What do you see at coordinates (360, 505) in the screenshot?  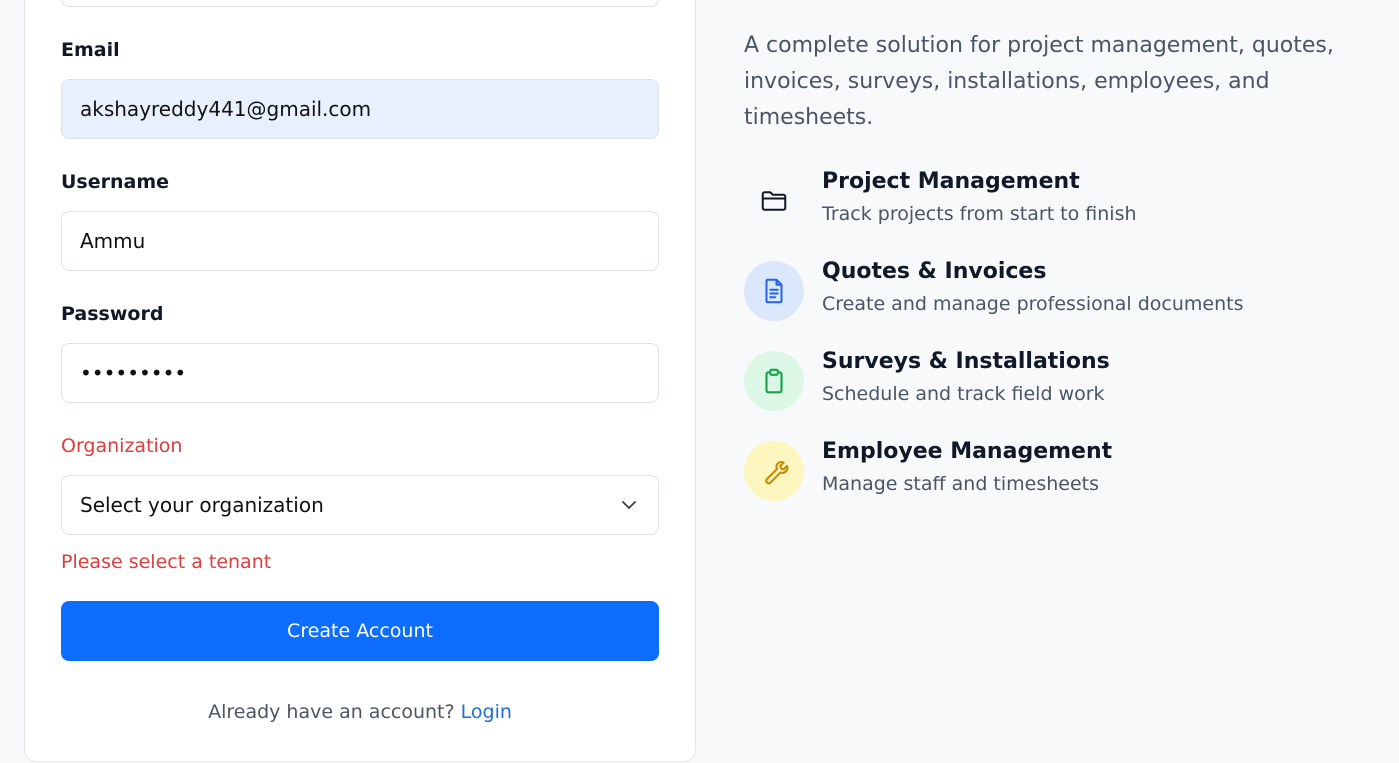 I see `organization-select: Select your organization` at bounding box center [360, 505].